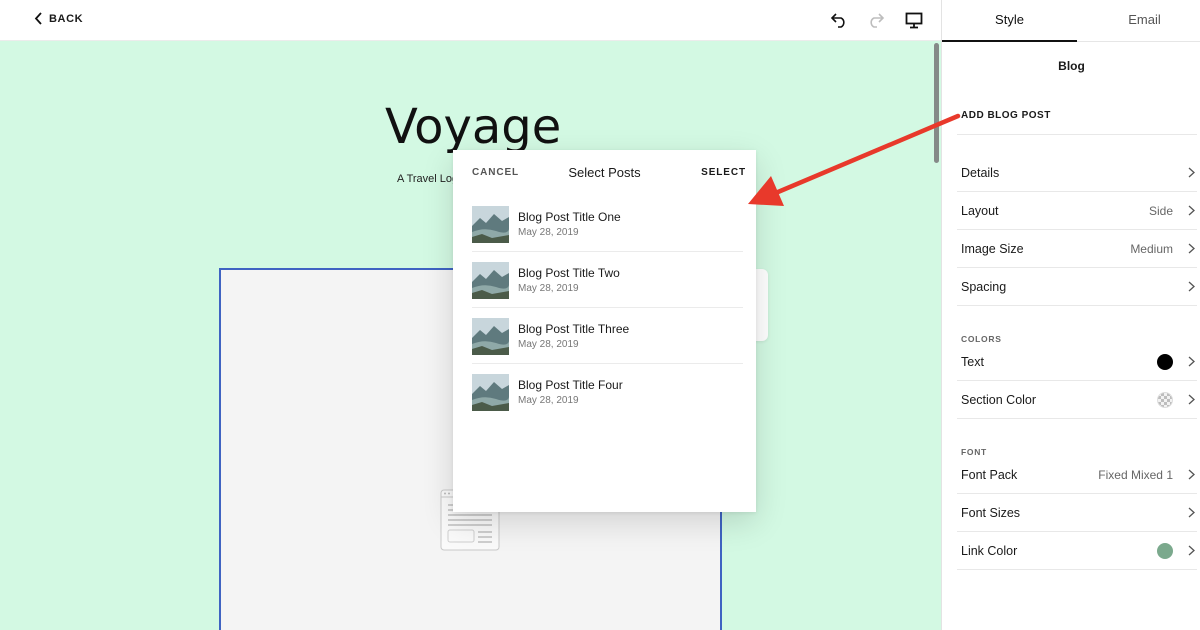  Describe the element at coordinates (980, 173) in the screenshot. I see `row-label: Details` at that location.